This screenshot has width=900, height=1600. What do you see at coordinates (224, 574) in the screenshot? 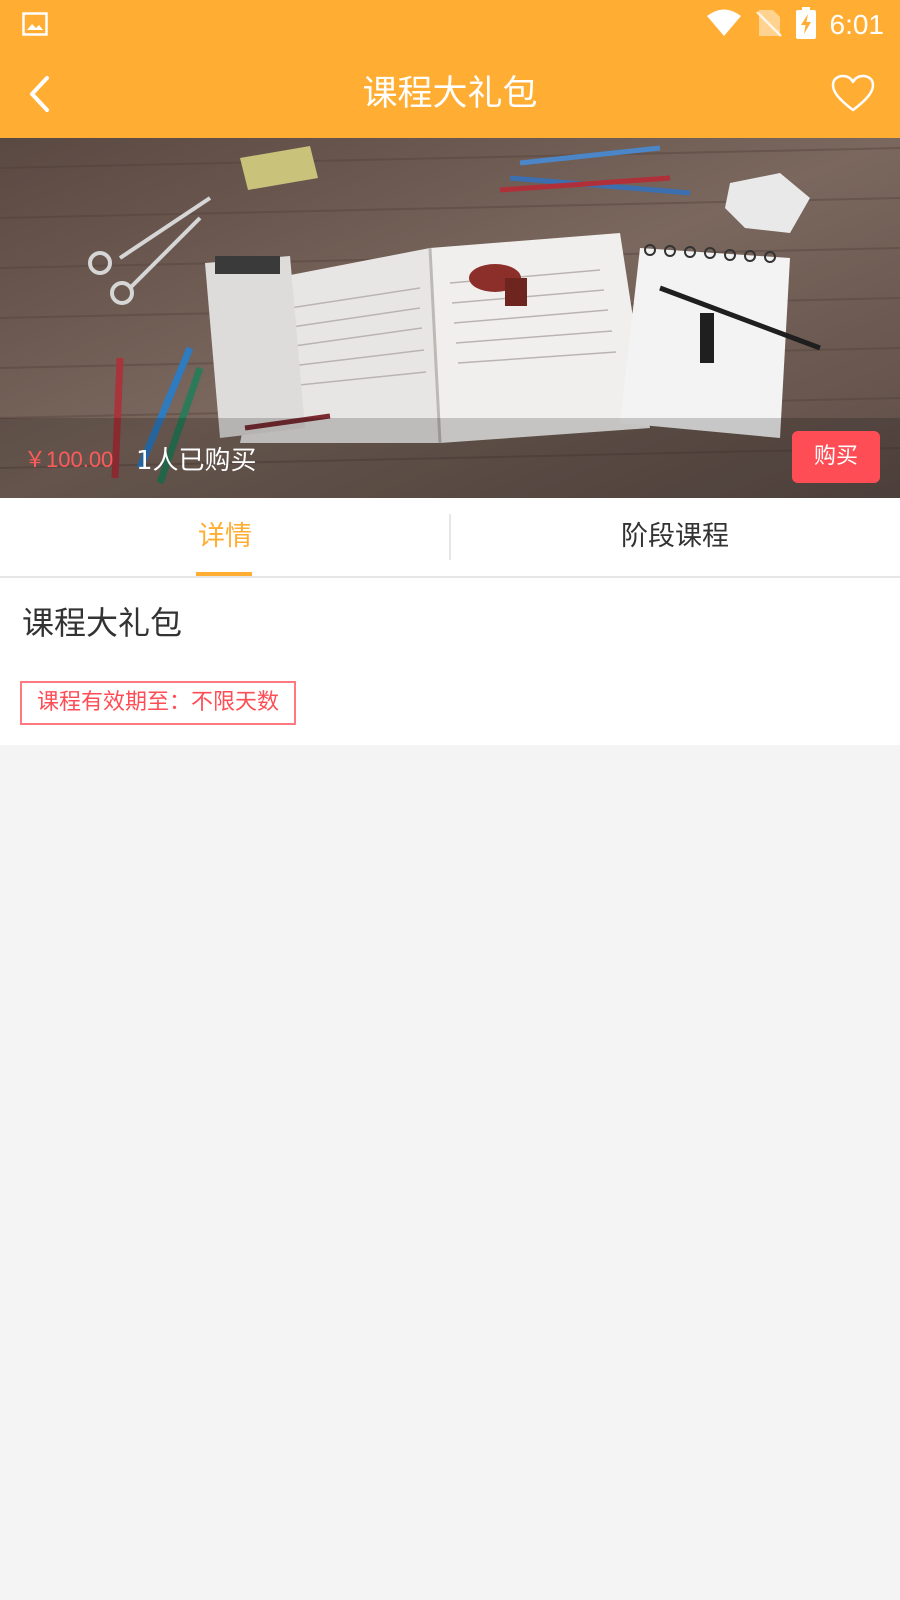
I see `active-tab-indicator` at bounding box center [224, 574].